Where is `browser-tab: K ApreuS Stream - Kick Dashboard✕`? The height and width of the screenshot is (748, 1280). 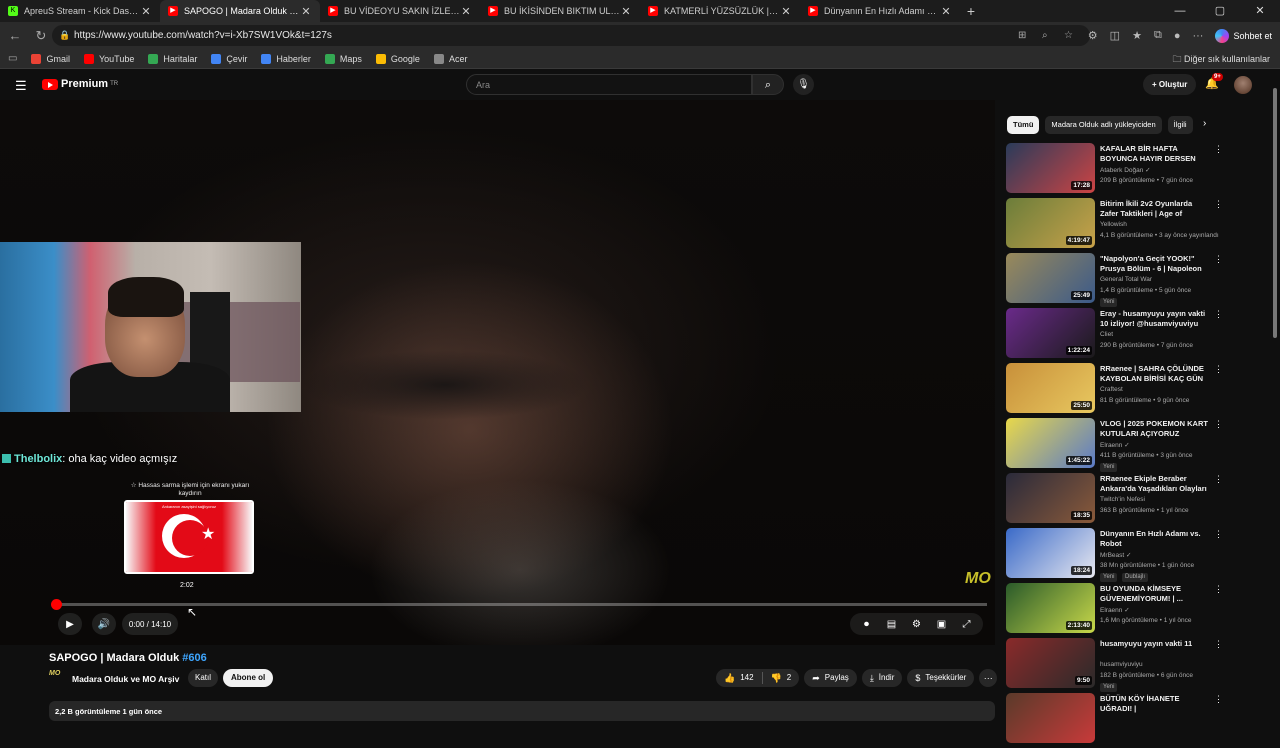 browser-tab: K ApreuS Stream - Kick Dashboard✕ is located at coordinates (80, 11).